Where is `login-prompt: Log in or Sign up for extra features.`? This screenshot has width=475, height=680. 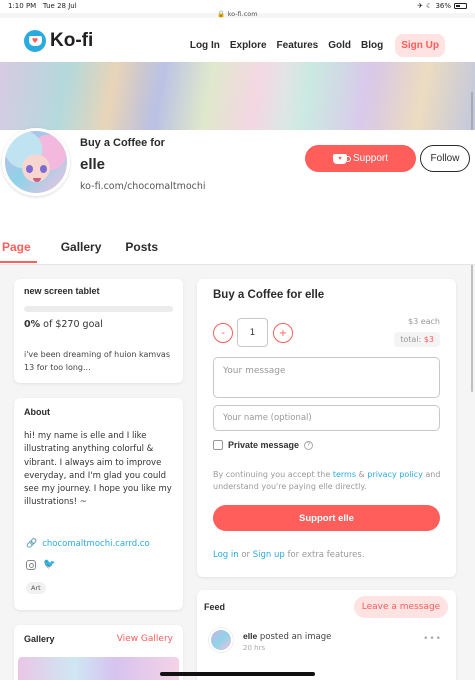
login-prompt: Log in or Sign up for extra features. is located at coordinates (289, 555).